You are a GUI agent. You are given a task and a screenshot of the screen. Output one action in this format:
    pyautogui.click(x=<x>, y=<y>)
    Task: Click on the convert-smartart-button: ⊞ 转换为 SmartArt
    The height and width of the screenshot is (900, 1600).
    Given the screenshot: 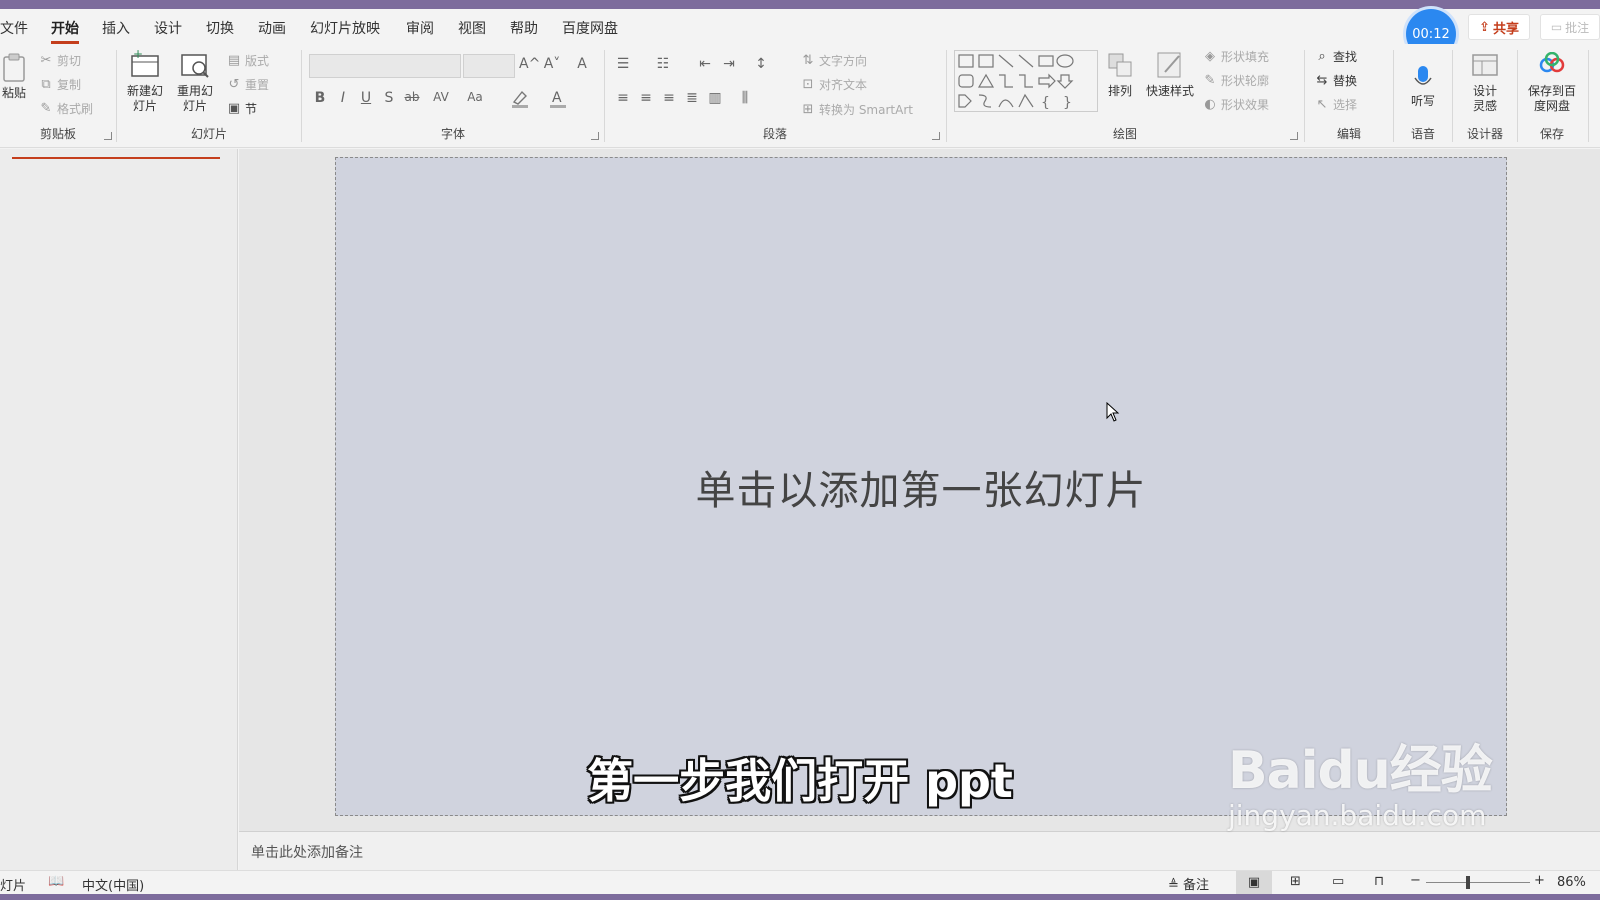 What is the action you would take?
    pyautogui.click(x=856, y=109)
    